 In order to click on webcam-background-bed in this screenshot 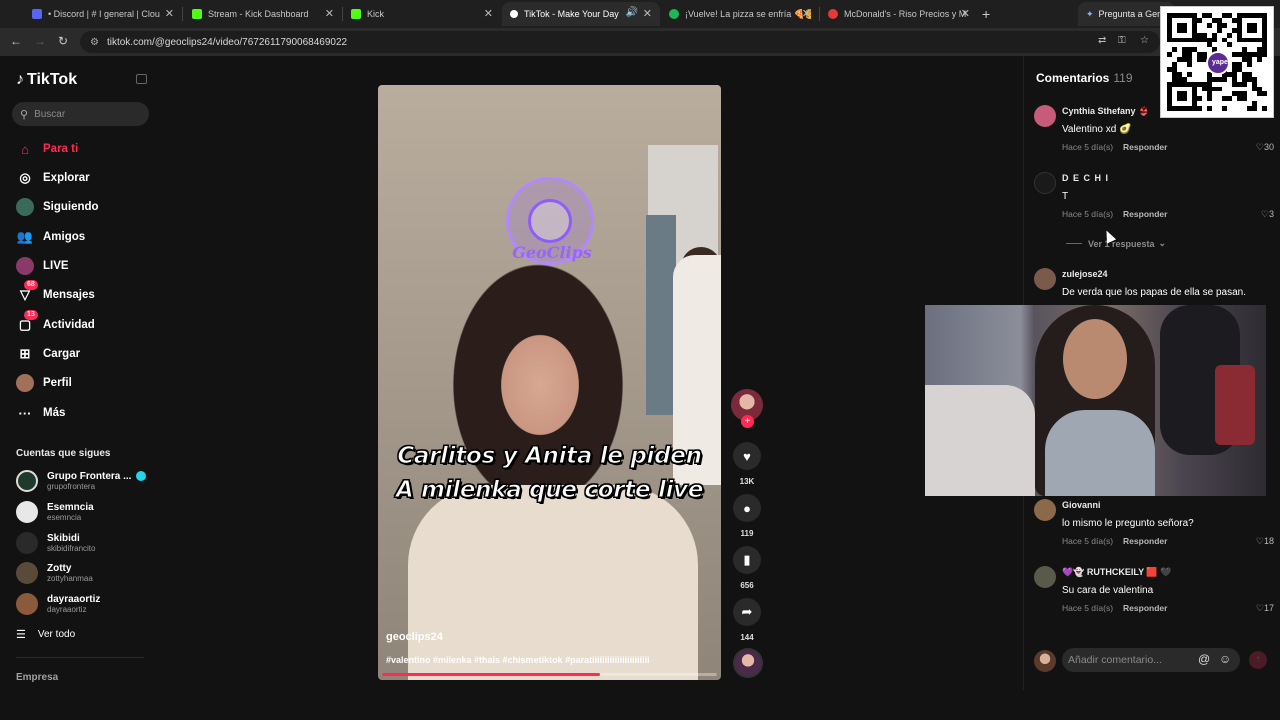, I will do `click(980, 440)`.